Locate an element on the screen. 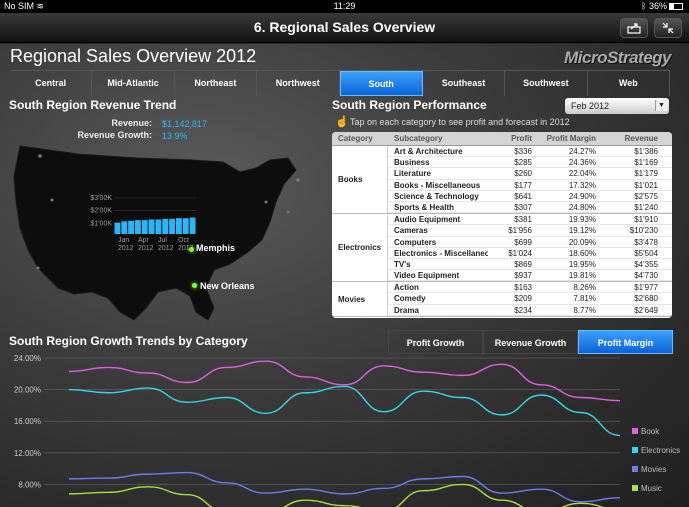 The width and height of the screenshot is (689, 507). table-row: Sports & Health $307 24.80% $1'240 is located at coordinates (530, 208).